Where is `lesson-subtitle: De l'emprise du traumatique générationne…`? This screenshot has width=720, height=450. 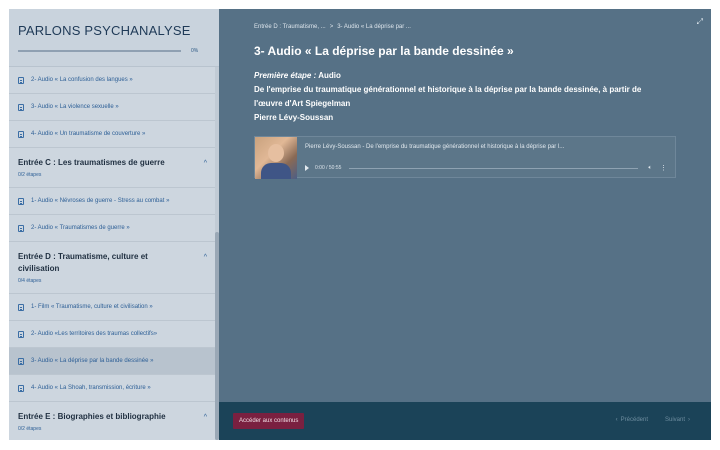
lesson-subtitle: De l'emprise du traumatique générationne… is located at coordinates (448, 96).